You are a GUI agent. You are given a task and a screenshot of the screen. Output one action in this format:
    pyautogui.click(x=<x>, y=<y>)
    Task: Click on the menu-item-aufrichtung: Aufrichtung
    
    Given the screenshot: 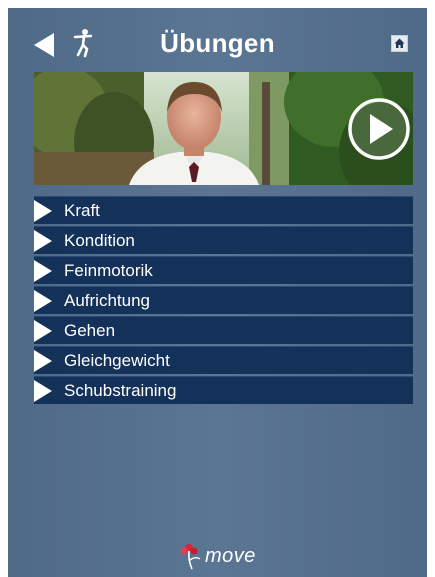 What is the action you would take?
    pyautogui.click(x=223, y=300)
    